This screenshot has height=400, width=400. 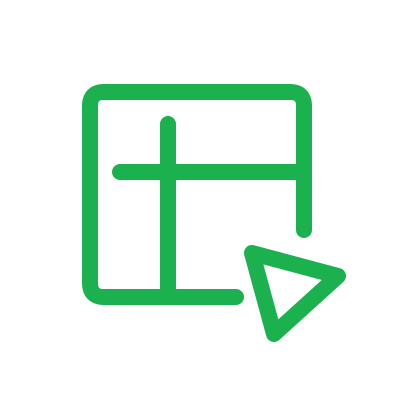 What do you see at coordinates (295, 293) in the screenshot?
I see `play-triangle-icon` at bounding box center [295, 293].